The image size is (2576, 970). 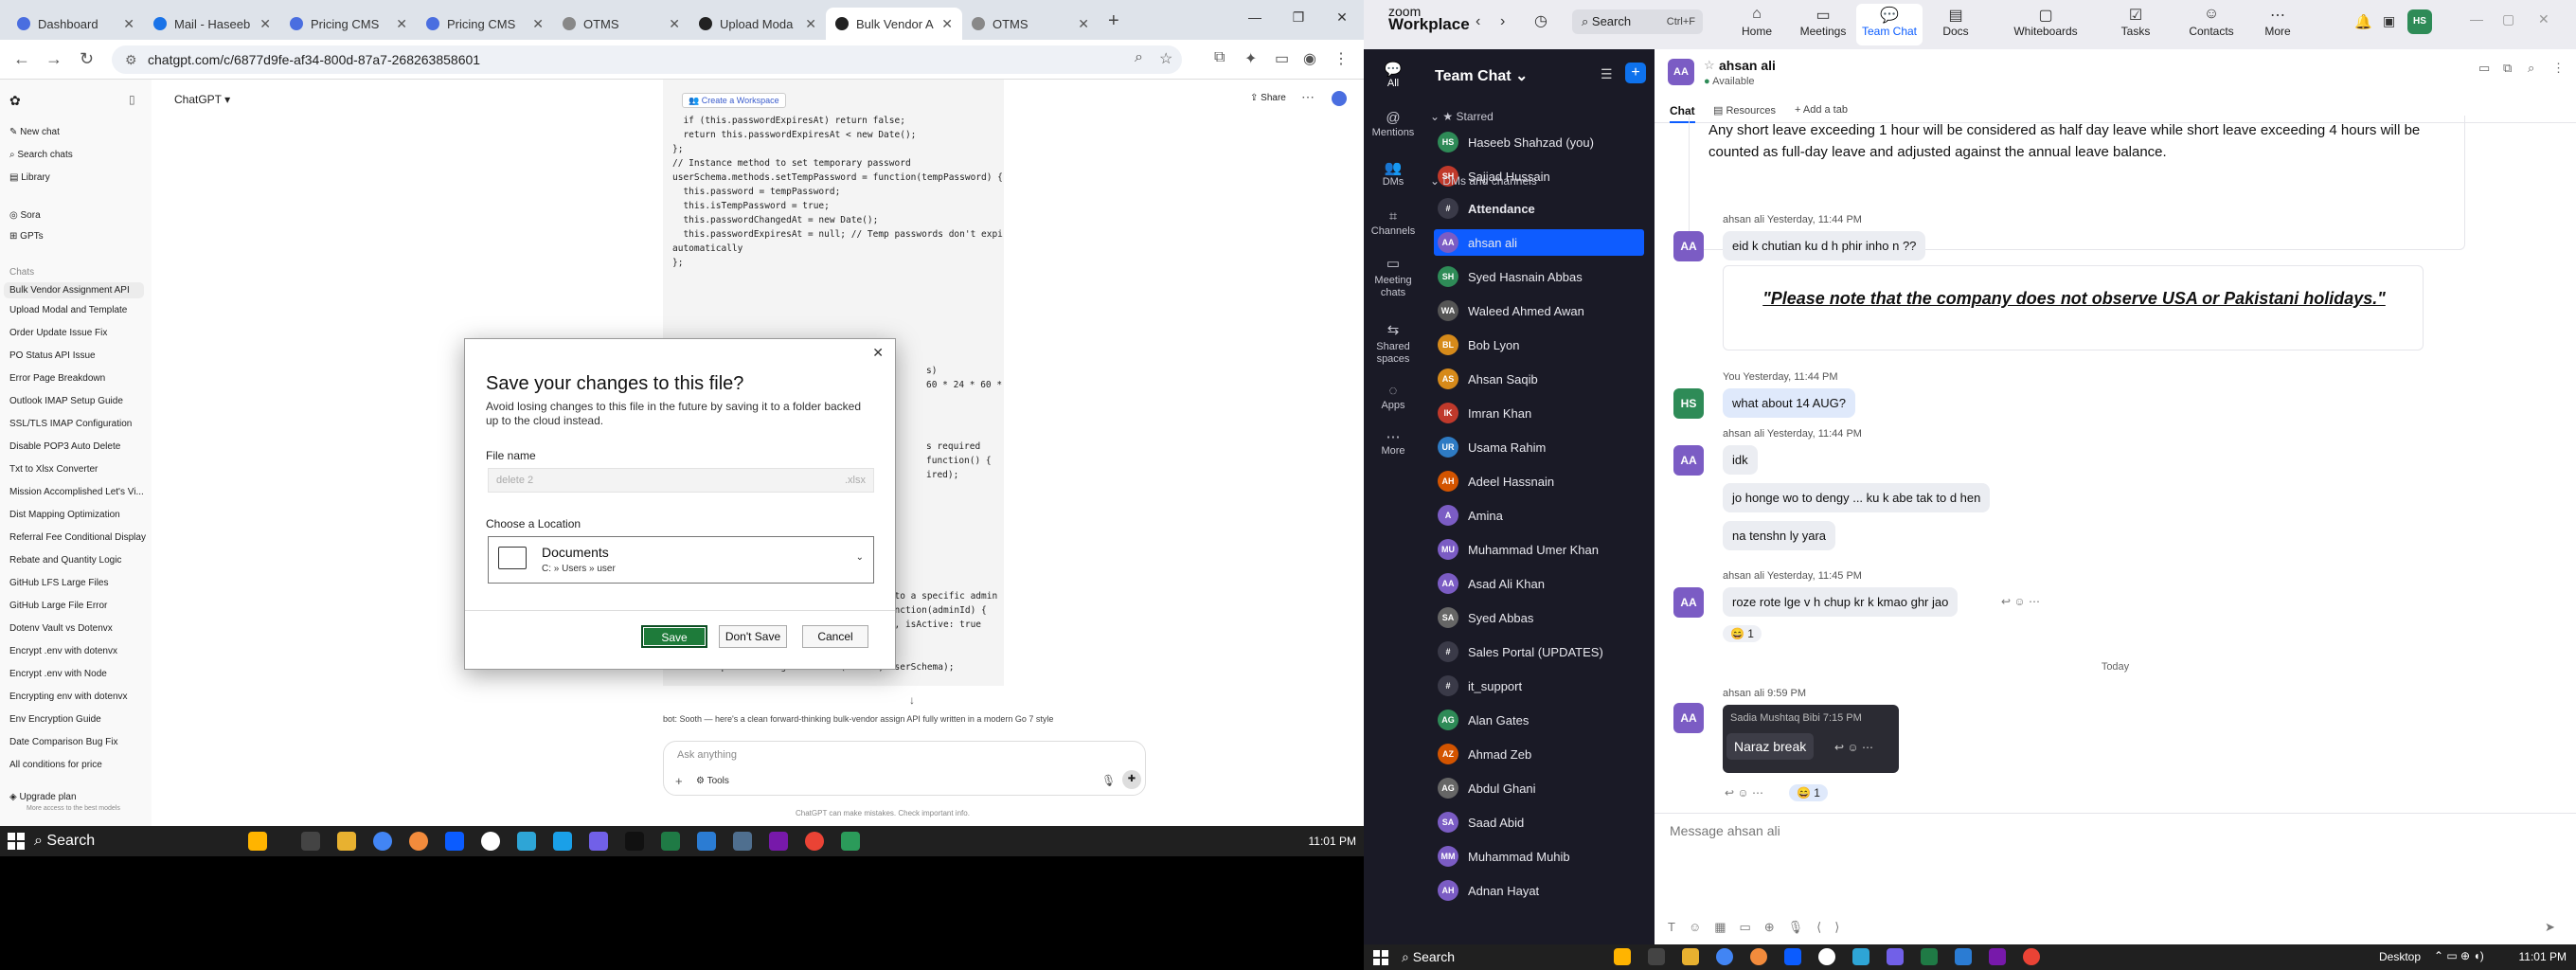 What do you see at coordinates (1546, 856) in the screenshot?
I see `channel-item: MM Muhammad Muhib` at bounding box center [1546, 856].